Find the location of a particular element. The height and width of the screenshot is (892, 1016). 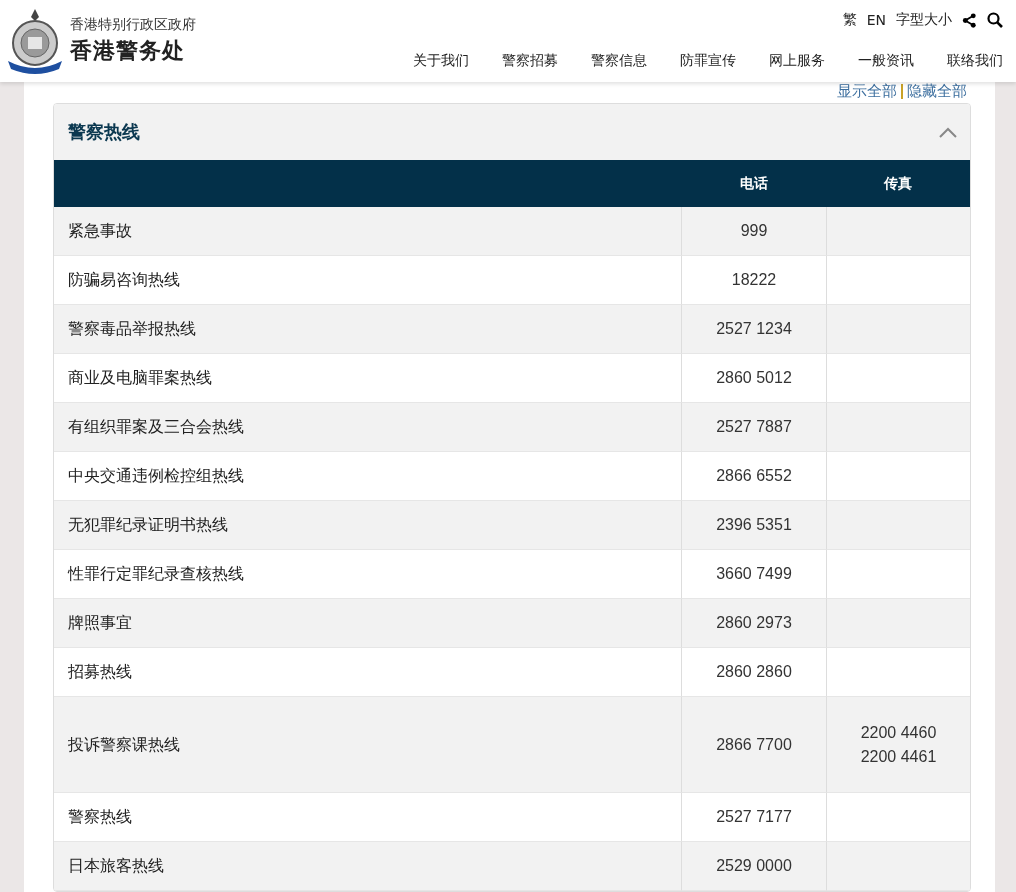

header-link: 繁 is located at coordinates (849, 20).